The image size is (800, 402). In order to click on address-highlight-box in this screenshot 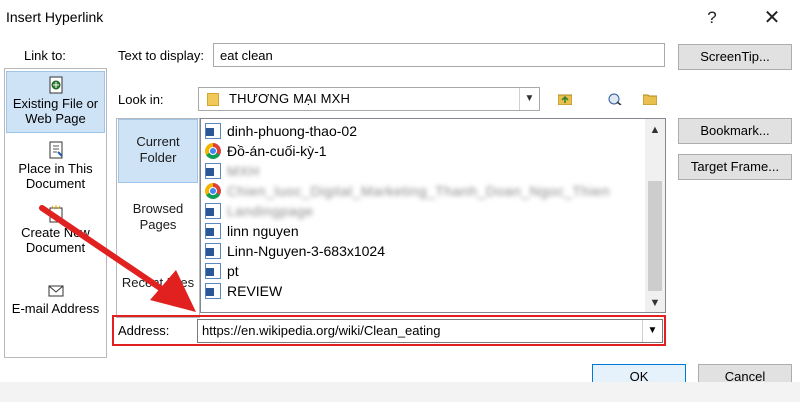, I will do `click(389, 330)`.